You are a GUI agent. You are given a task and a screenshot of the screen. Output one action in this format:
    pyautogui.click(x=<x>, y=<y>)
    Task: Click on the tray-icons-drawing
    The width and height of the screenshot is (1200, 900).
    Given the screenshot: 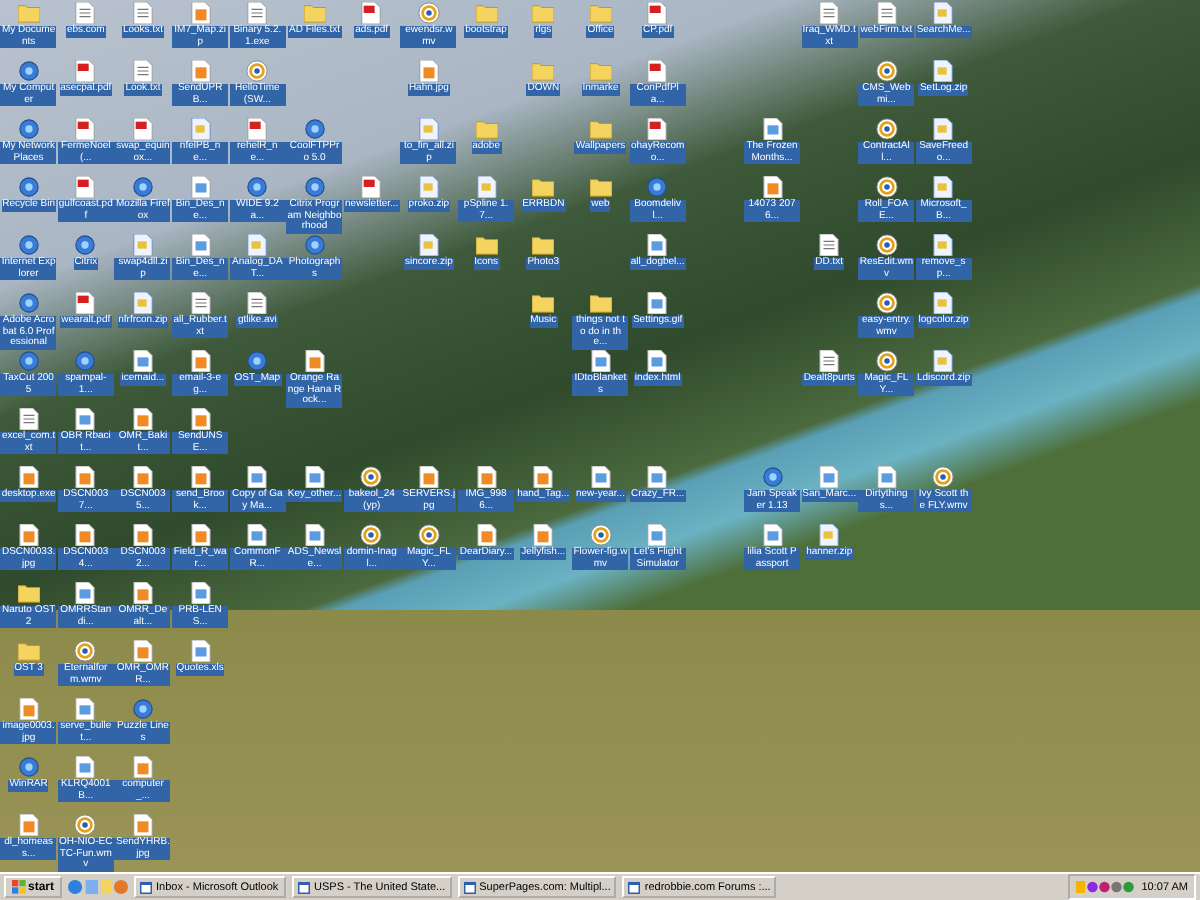 What is the action you would take?
    pyautogui.click(x=1105, y=887)
    